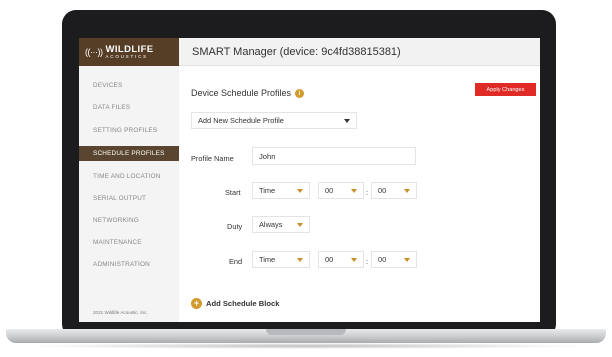 This screenshot has height=357, width=612. Describe the element at coordinates (241, 120) in the screenshot. I see `schedule-profile-select-value: Add New Schedule Profile` at that location.